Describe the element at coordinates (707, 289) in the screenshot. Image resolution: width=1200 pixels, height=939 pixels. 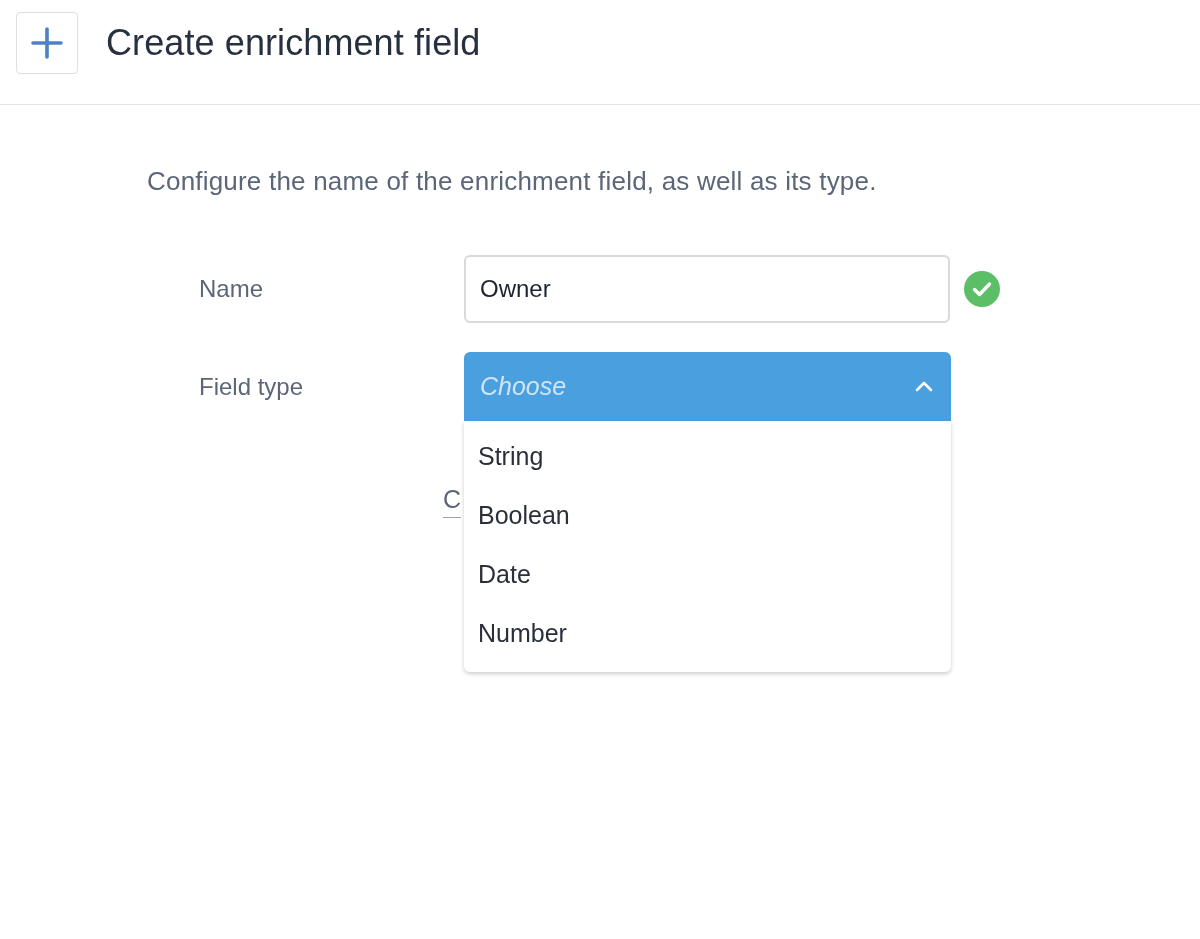
I see `name-input-field: Owner` at that location.